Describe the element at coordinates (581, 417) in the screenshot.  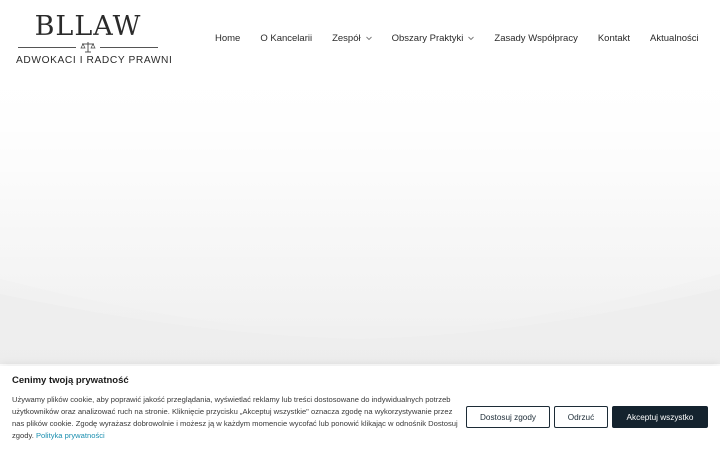
I see `reject-button: Odrzuć` at that location.